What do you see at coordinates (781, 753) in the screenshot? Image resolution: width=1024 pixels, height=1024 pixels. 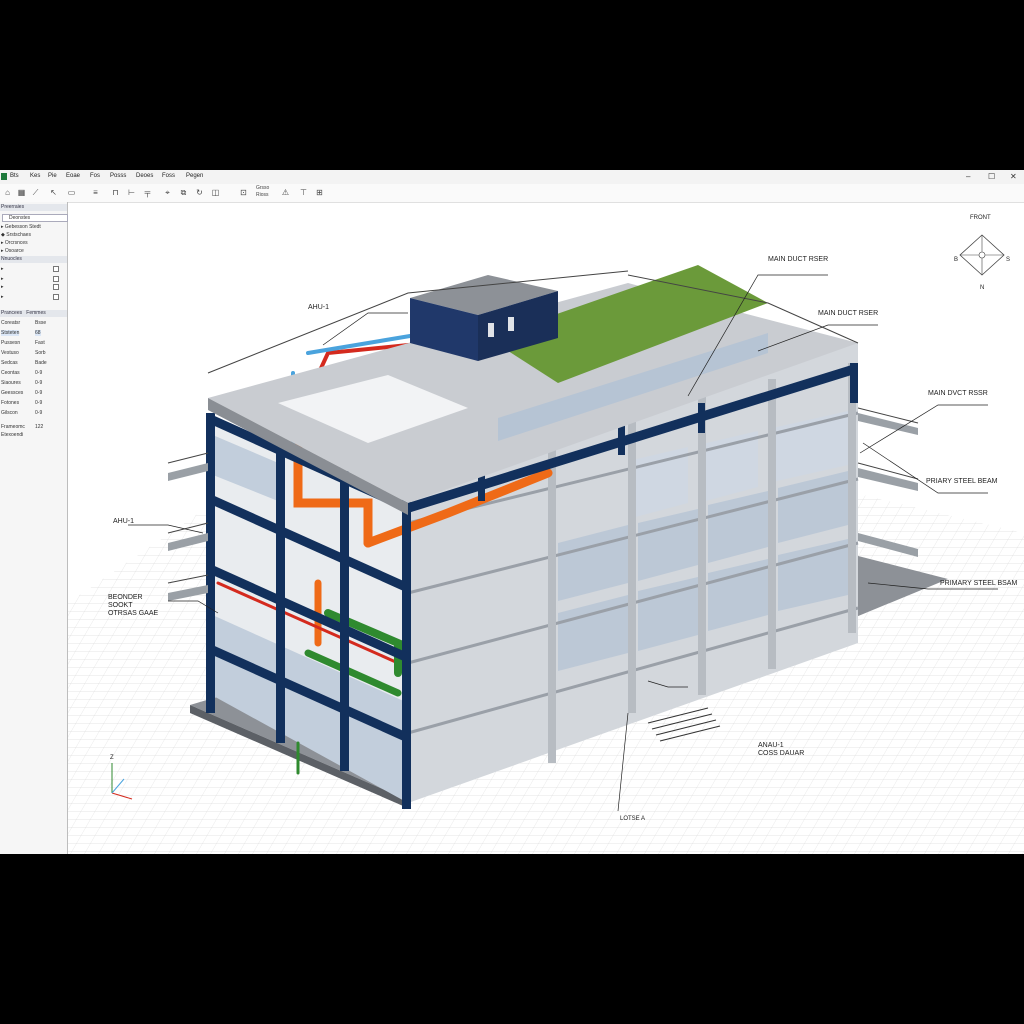 I see `annotation-label: COSS DAUAR` at bounding box center [781, 753].